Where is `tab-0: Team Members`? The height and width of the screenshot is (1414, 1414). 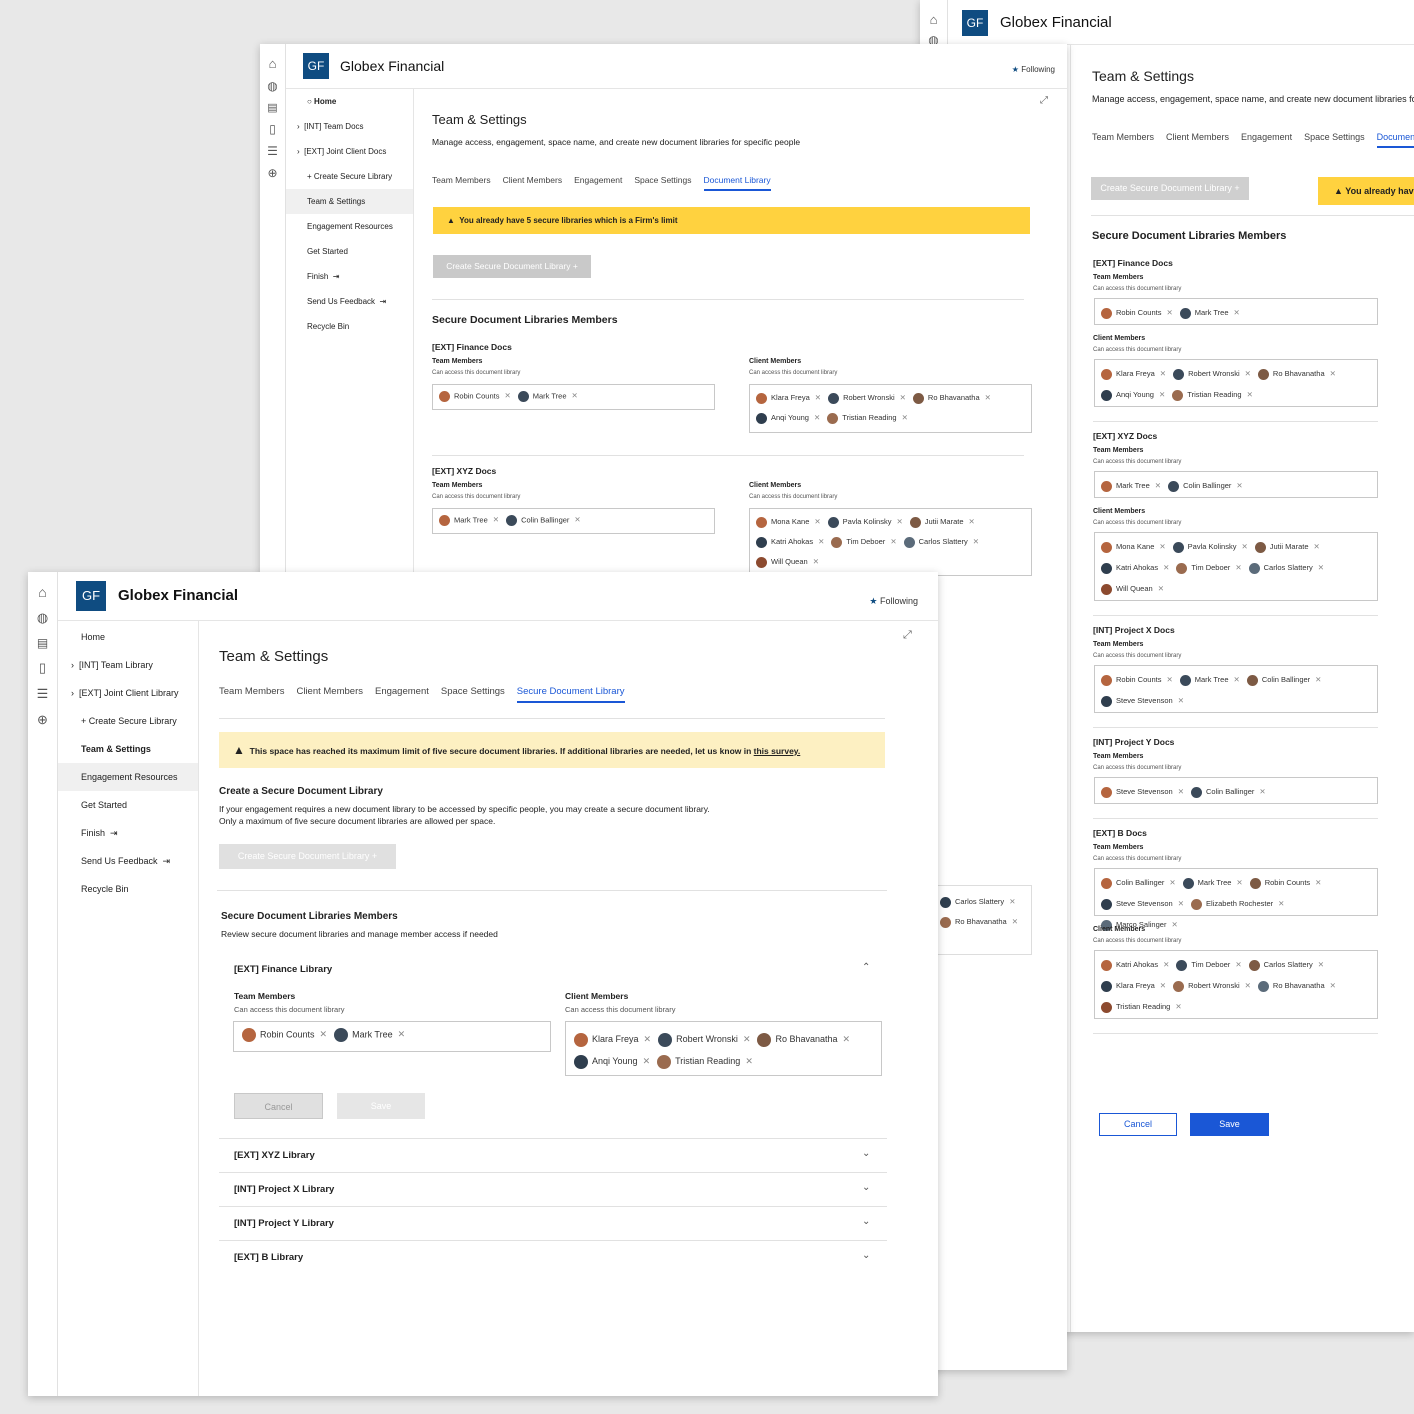
tab-0: Team Members is located at coordinates (461, 180).